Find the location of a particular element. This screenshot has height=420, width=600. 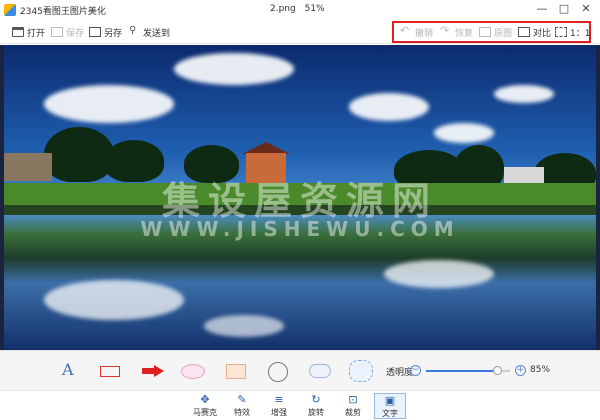

zoom-level: 51% is located at coordinates (314, 9).